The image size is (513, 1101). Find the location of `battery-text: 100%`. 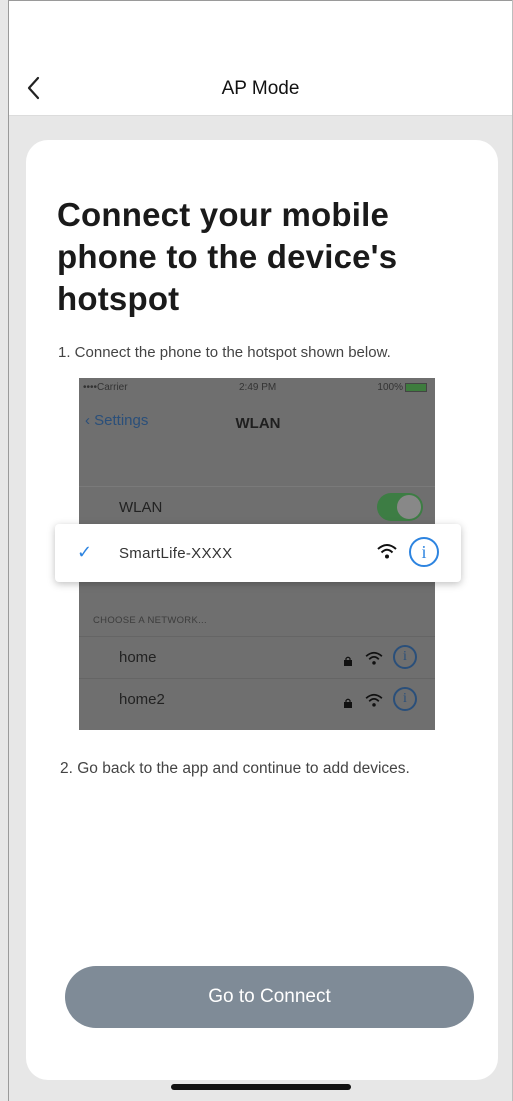

battery-text: 100% is located at coordinates (390, 387).